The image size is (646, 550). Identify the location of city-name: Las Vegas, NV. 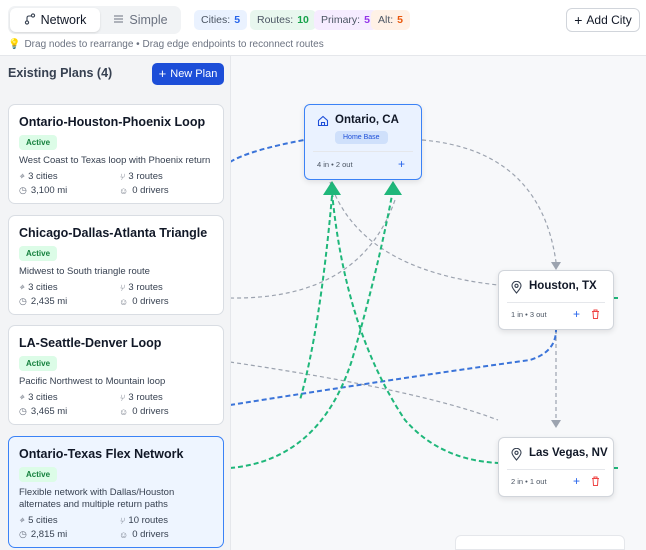
(568, 453).